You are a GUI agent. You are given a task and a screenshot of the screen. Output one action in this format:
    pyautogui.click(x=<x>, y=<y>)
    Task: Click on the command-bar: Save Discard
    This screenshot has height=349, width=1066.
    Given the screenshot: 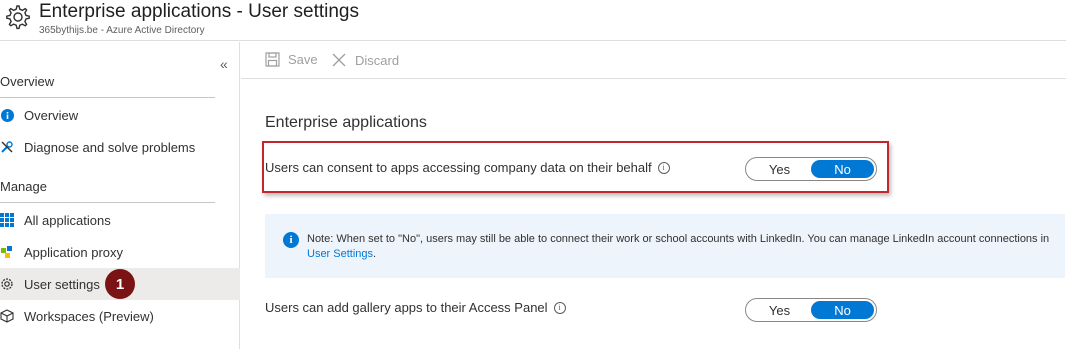 What is the action you would take?
    pyautogui.click(x=653, y=60)
    